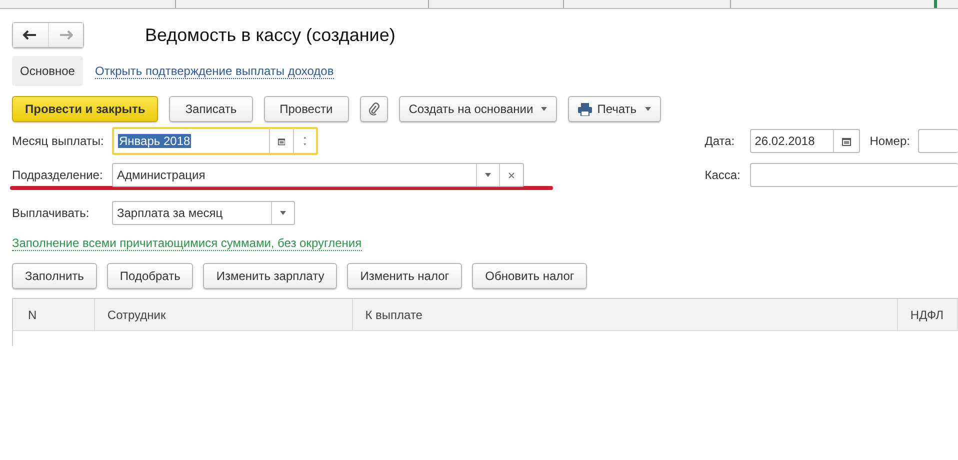 The height and width of the screenshot is (460, 958). Describe the element at coordinates (203, 213) in the screenshot. I see `pay-type-field: Зарплата за месяц` at that location.